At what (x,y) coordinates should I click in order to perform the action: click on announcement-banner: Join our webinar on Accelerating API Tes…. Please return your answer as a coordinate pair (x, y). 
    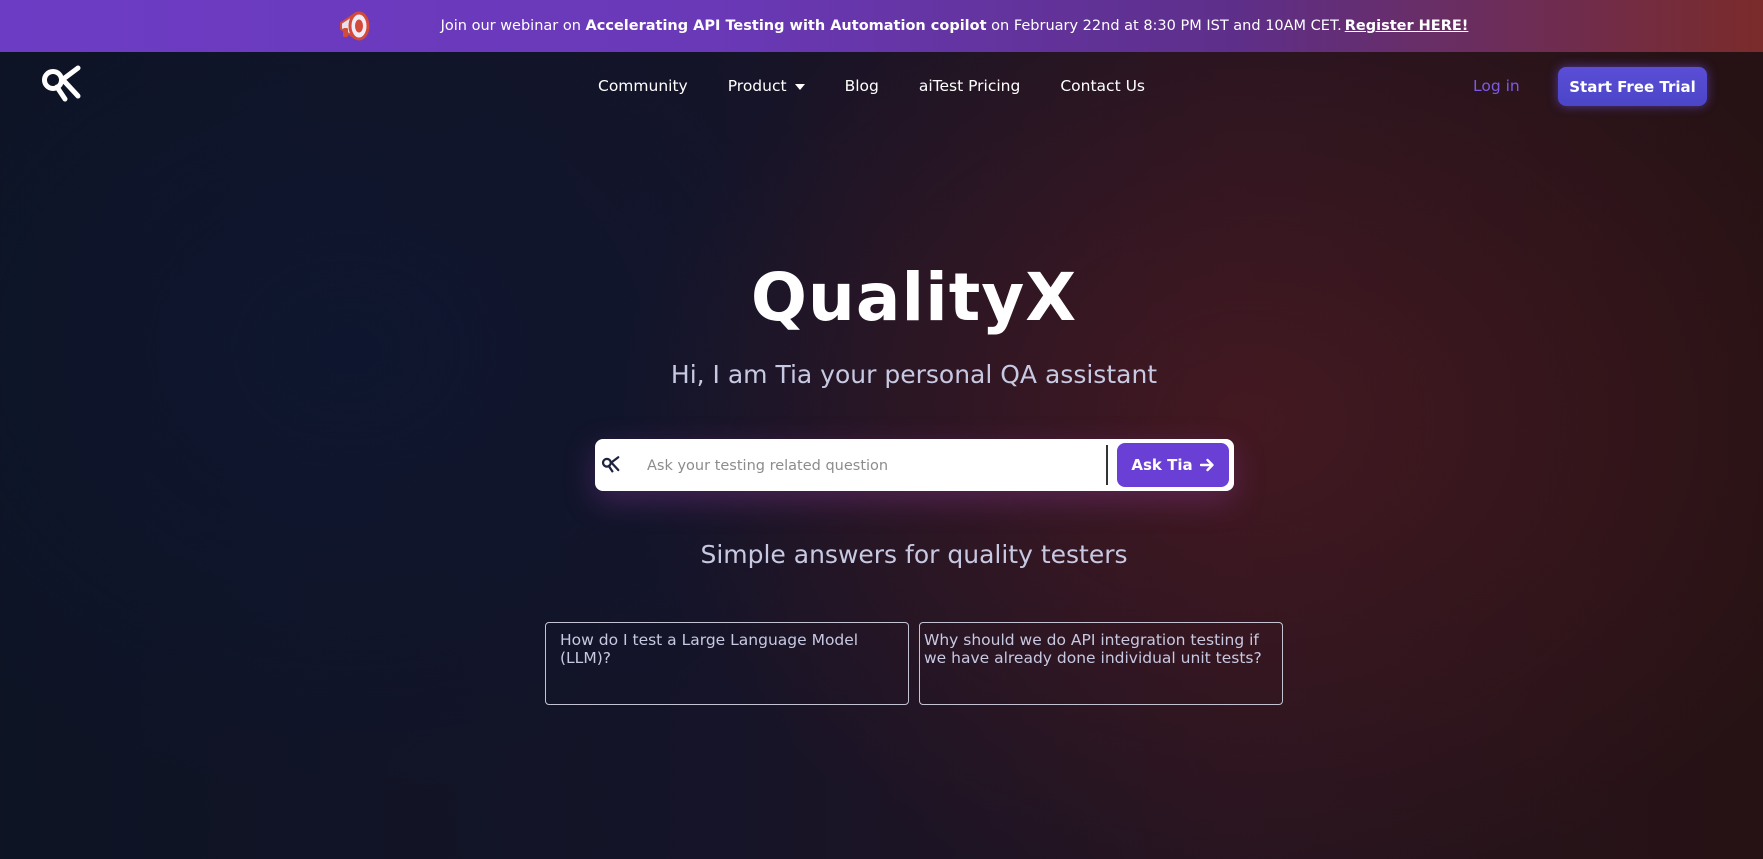
    Looking at the image, I should click on (881, 26).